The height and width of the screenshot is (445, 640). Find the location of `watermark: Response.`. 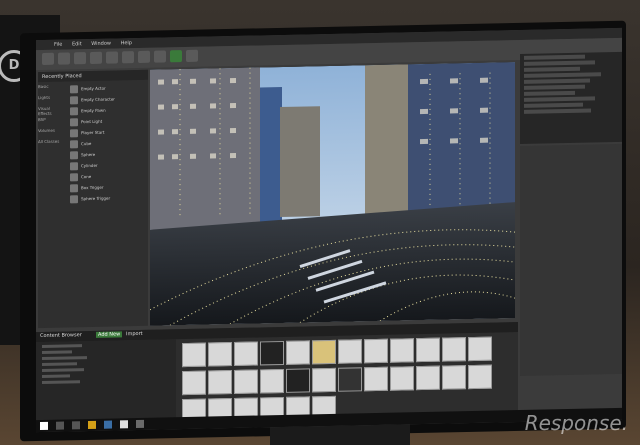

watermark: Response. is located at coordinates (576, 423).